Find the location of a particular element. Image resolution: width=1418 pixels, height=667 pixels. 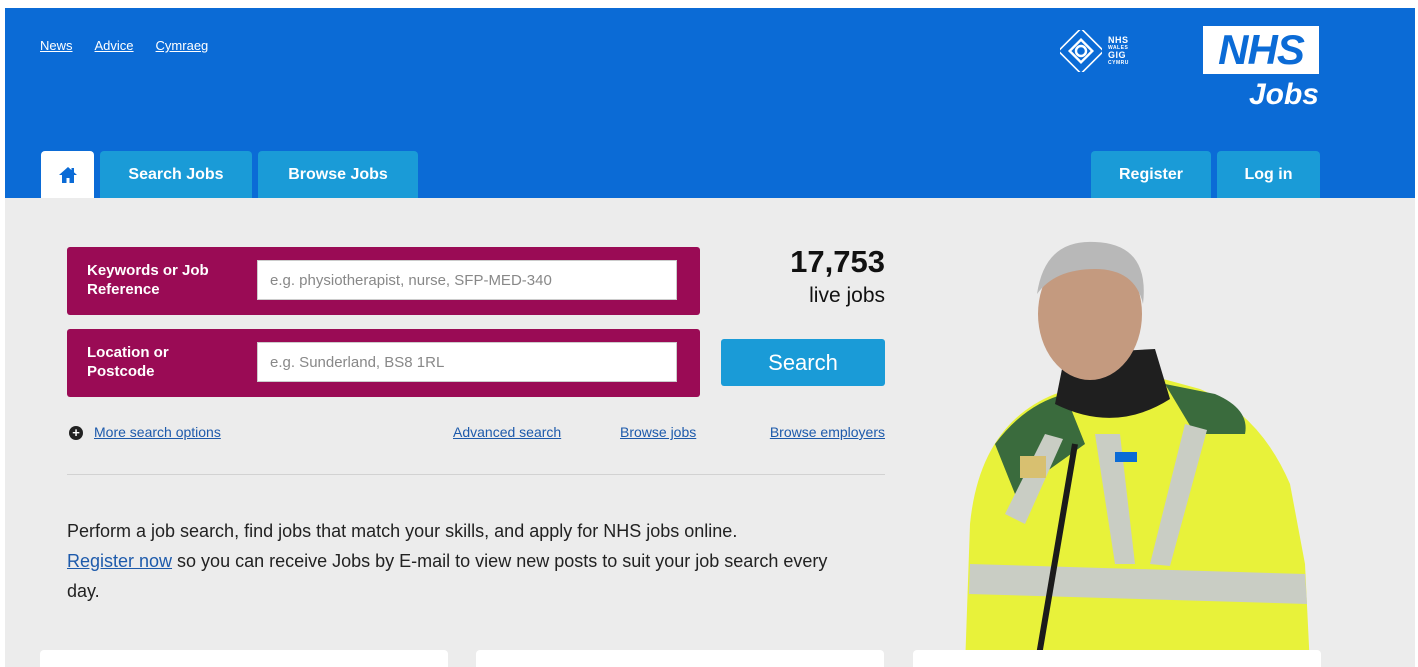

nhs-logo-mark: NHS is located at coordinates (1261, 50).